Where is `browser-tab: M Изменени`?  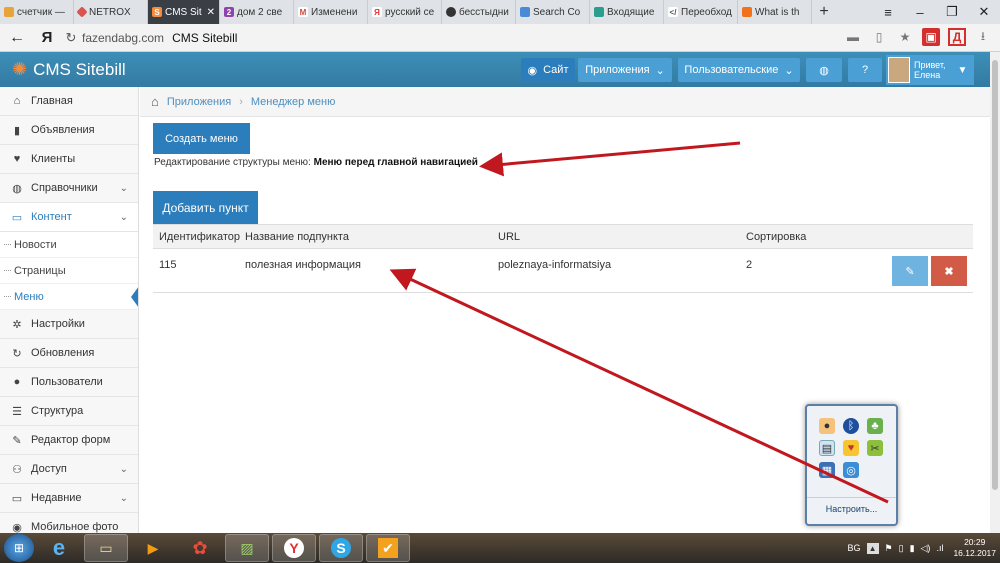 browser-tab: M Изменени is located at coordinates (331, 12).